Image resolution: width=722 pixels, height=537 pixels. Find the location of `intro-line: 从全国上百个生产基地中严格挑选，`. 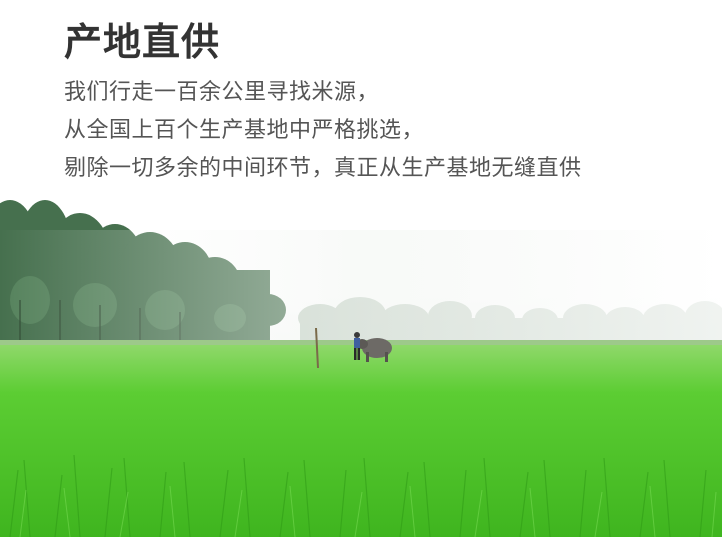

intro-line: 从全国上百个生产基地中严格挑选， is located at coordinates (244, 130).